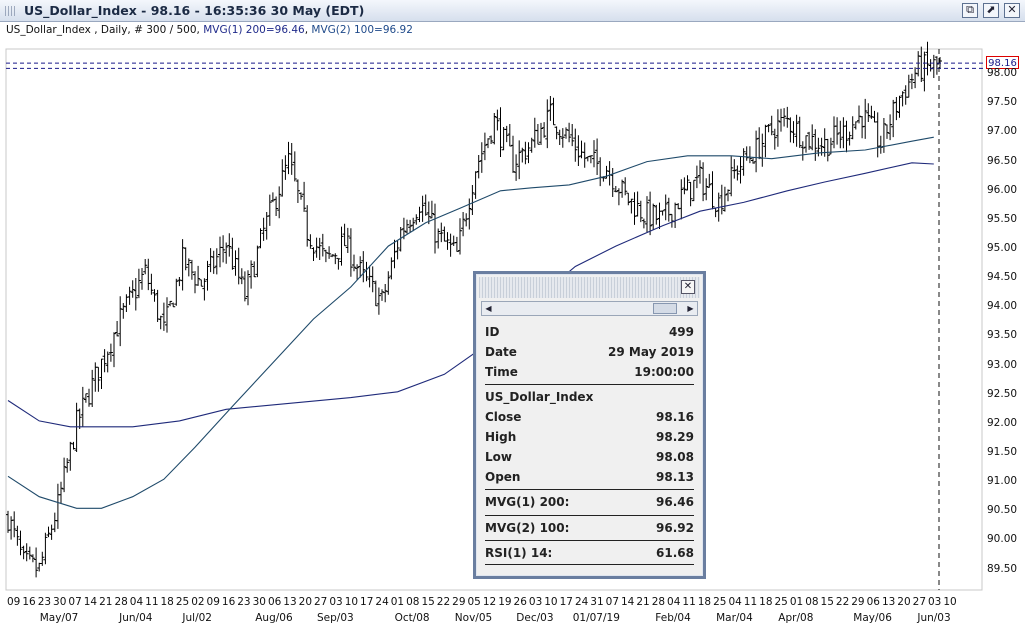  I want to click on value: 19:00:00, so click(664, 372).